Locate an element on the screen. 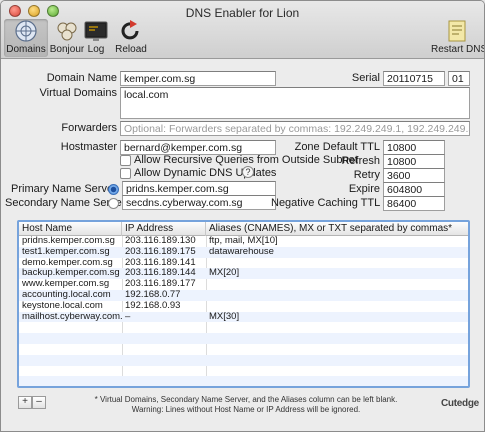  toolbar-log-button: Log is located at coordinates (96, 38).